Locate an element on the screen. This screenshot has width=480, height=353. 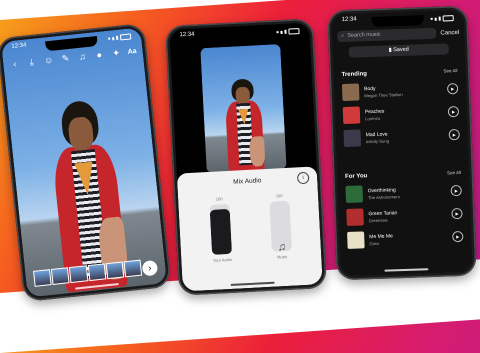
search-icon: ⌕ is located at coordinates (343, 36).